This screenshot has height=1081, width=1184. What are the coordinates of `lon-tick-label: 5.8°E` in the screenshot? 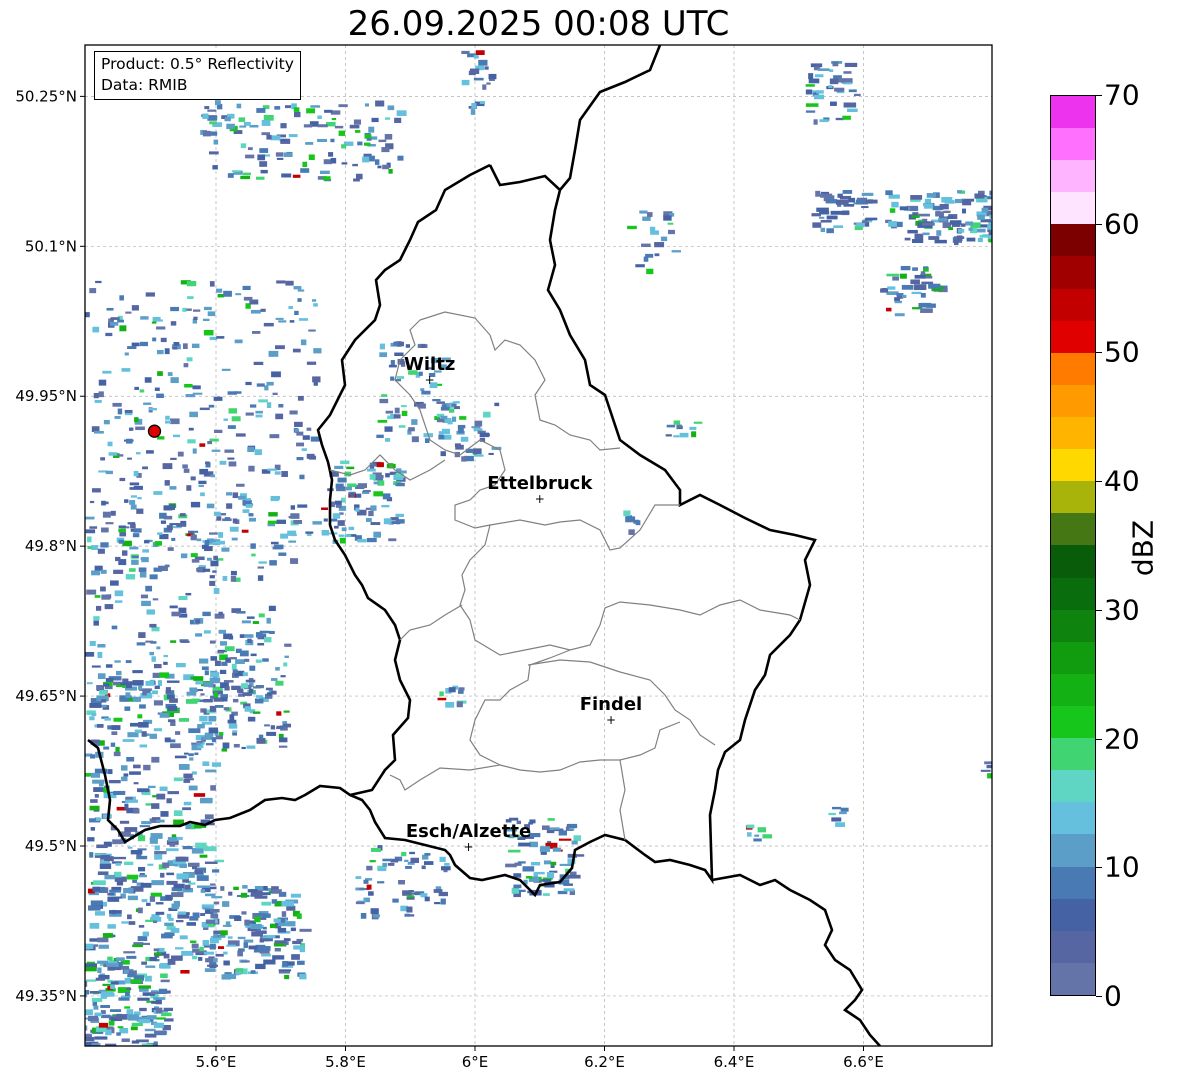 It's located at (345, 1062).